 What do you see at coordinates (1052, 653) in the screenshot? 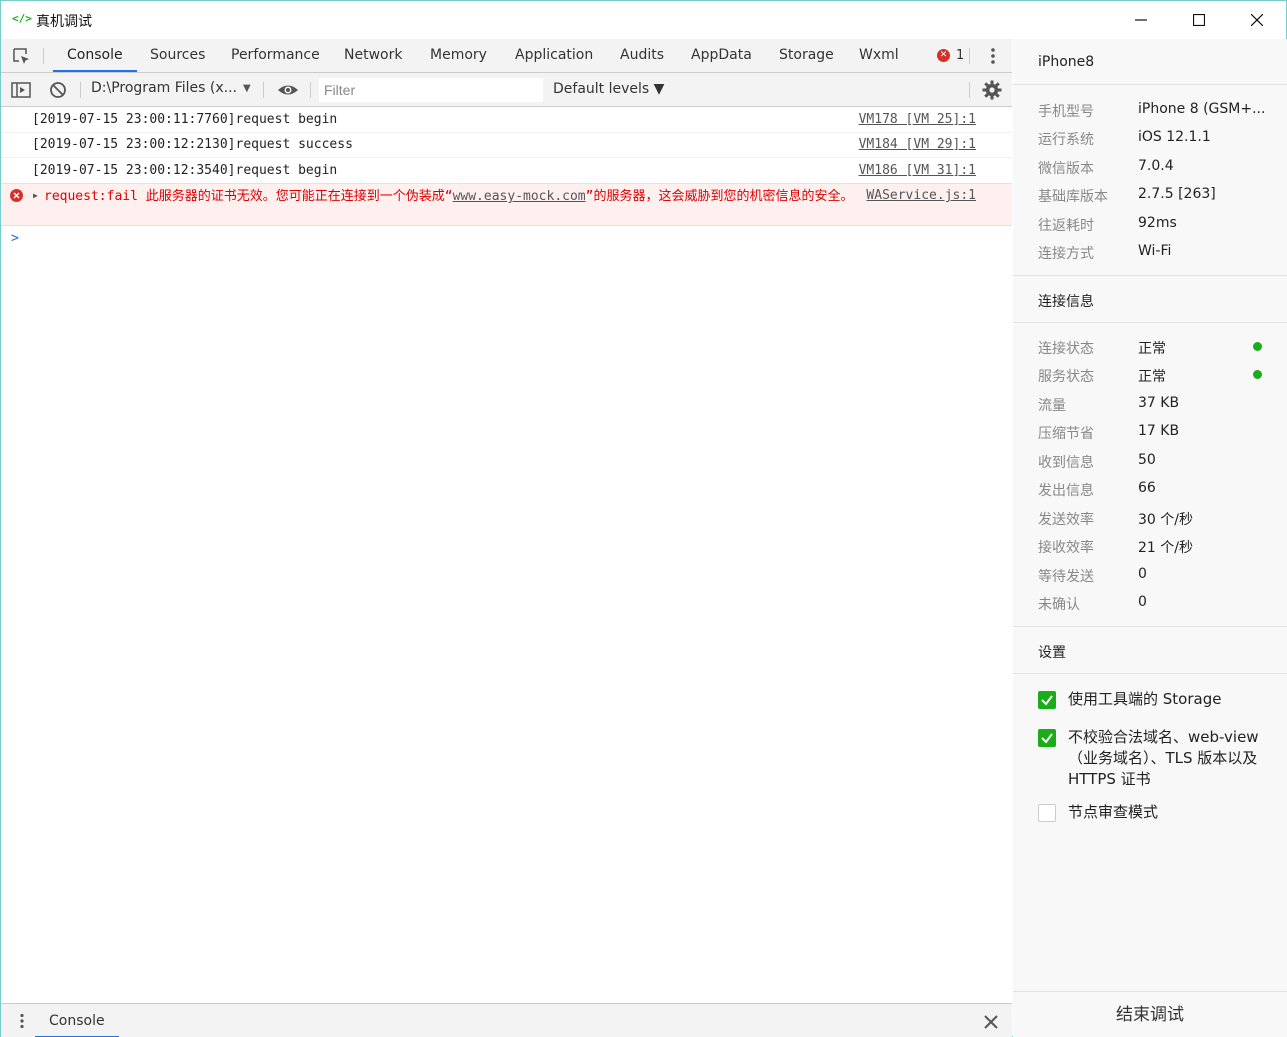
I see `section-title: 设置` at bounding box center [1052, 653].